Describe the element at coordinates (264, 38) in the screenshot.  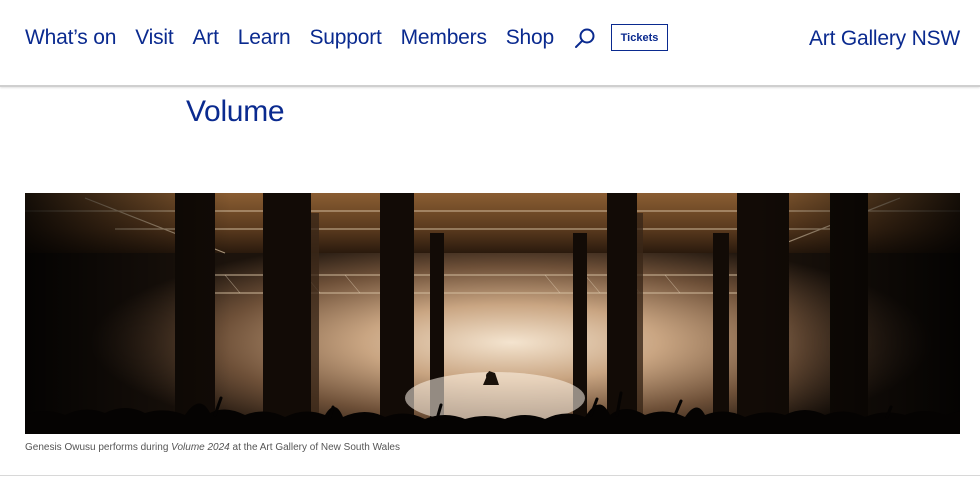
I see `nav-item-learn: Learn` at that location.